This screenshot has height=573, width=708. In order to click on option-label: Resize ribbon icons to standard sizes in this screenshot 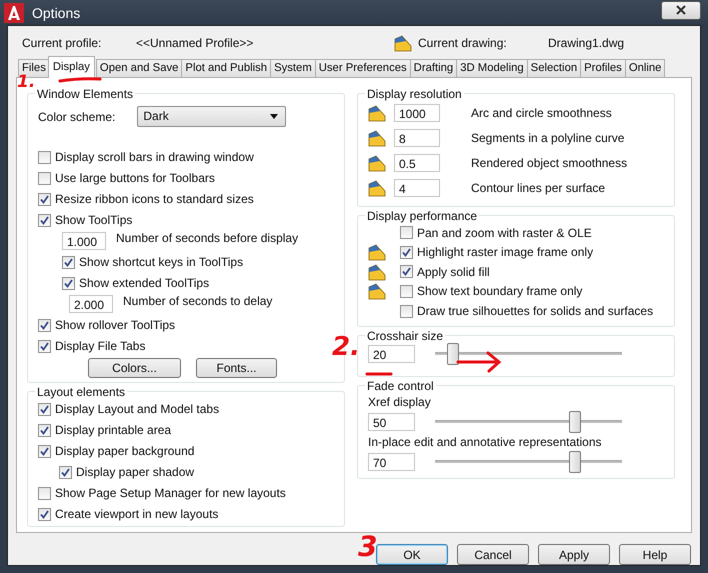, I will do `click(154, 199)`.